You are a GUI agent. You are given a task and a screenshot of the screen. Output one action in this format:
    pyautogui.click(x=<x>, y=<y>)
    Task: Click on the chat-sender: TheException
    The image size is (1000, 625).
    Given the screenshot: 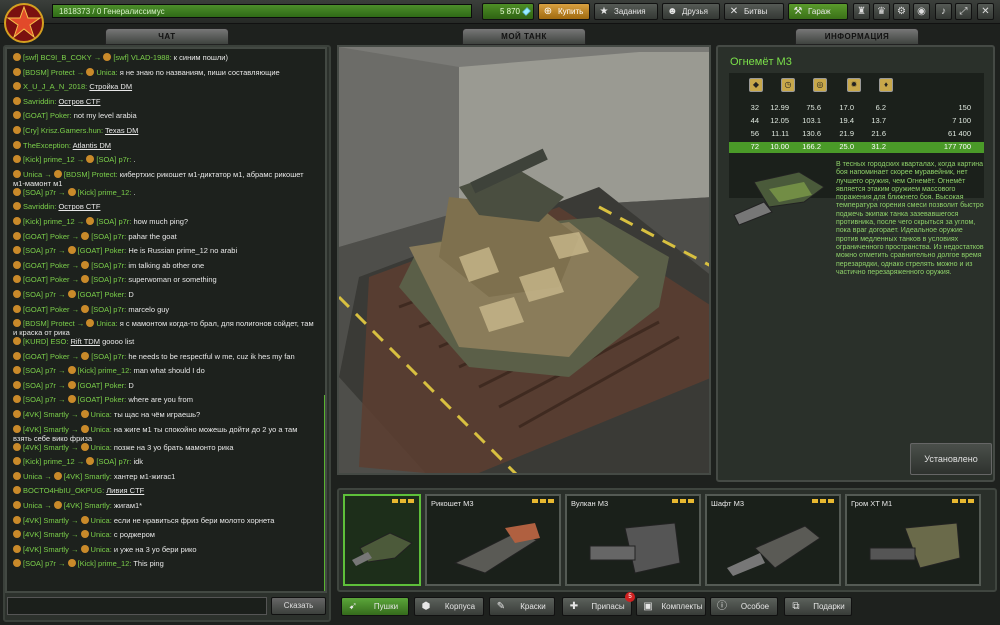 What is the action you would take?
    pyautogui.click(x=46, y=145)
    